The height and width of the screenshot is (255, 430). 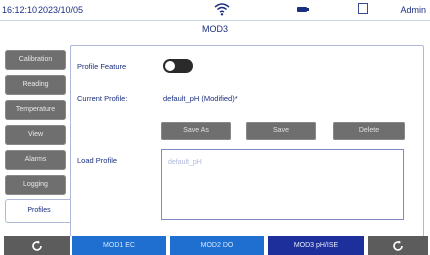 I want to click on battery-icon, so click(x=303, y=9).